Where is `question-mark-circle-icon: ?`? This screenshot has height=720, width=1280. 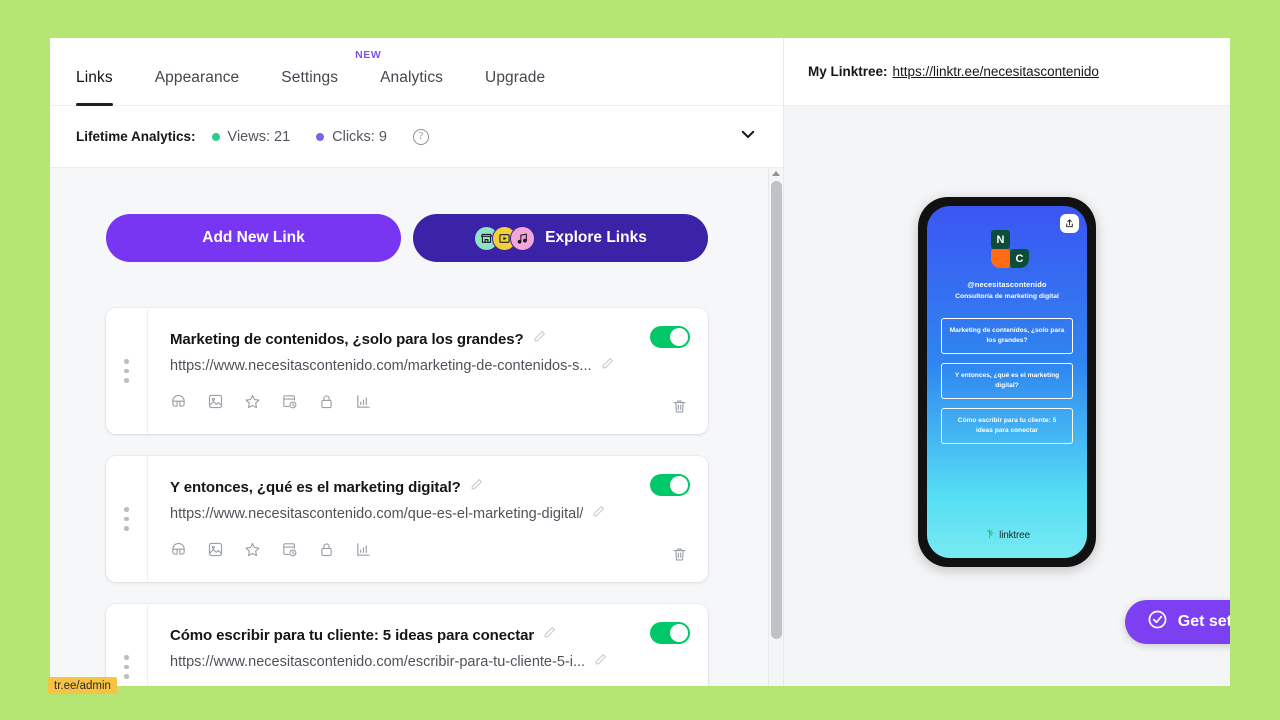
question-mark-circle-icon: ? is located at coordinates (420, 136).